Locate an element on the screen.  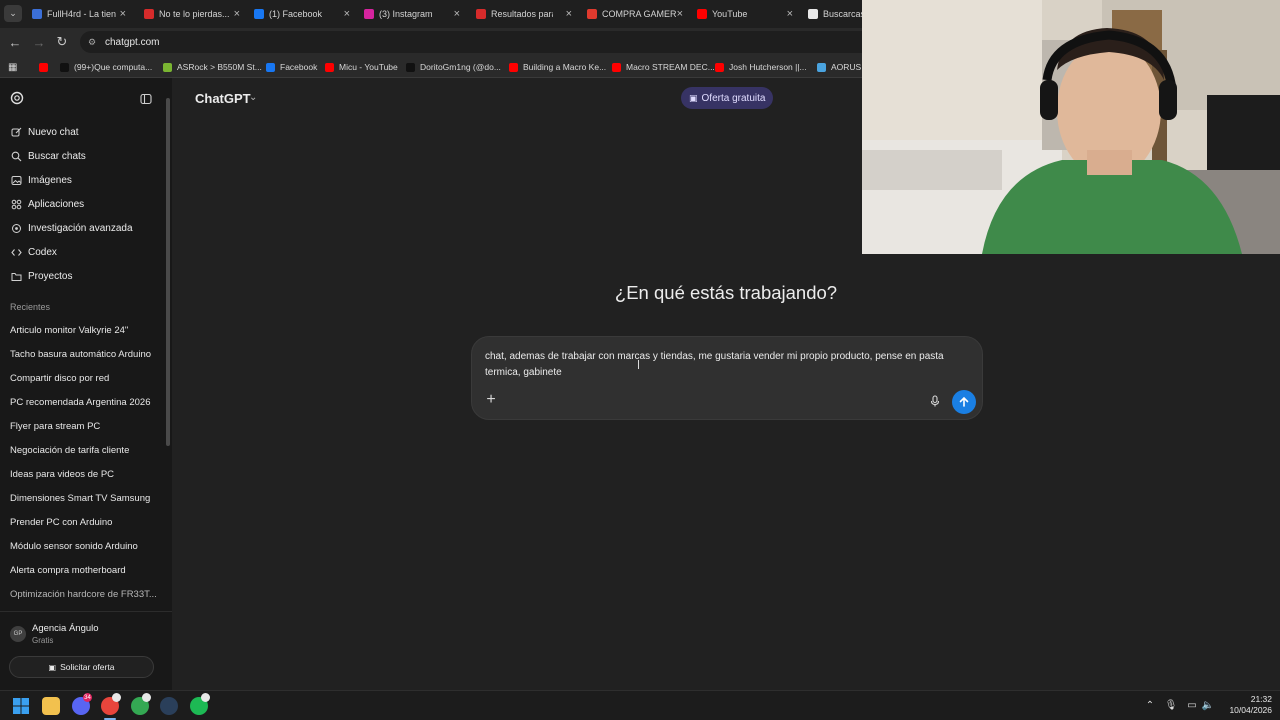
model-selector: ChatGPT is located at coordinates (223, 98).